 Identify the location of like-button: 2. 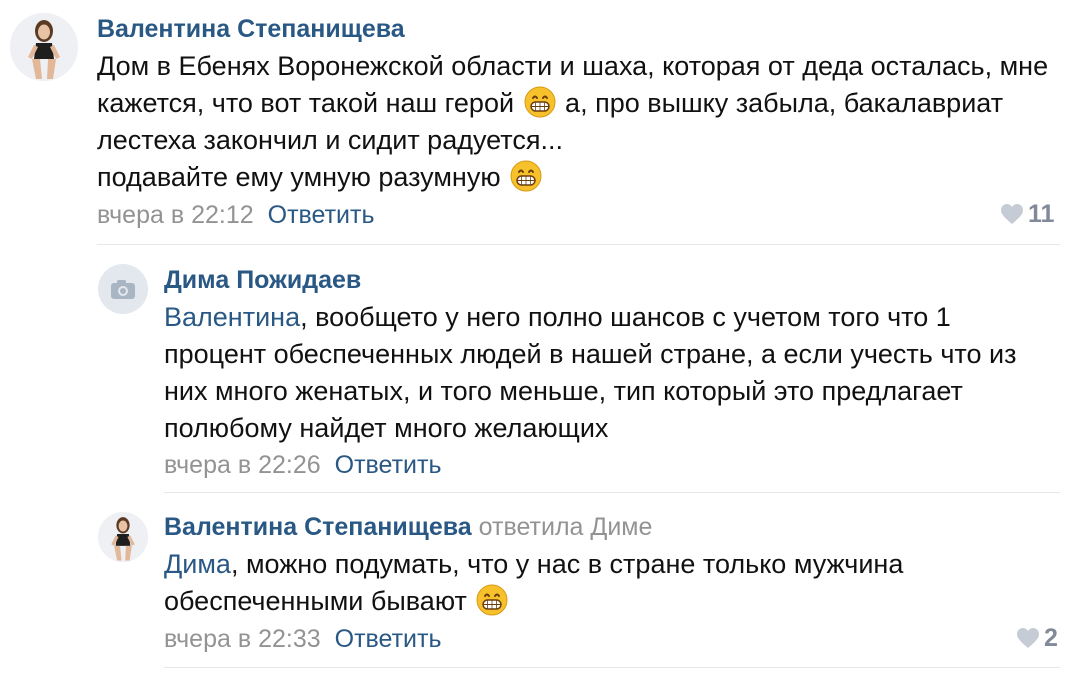
(1037, 638).